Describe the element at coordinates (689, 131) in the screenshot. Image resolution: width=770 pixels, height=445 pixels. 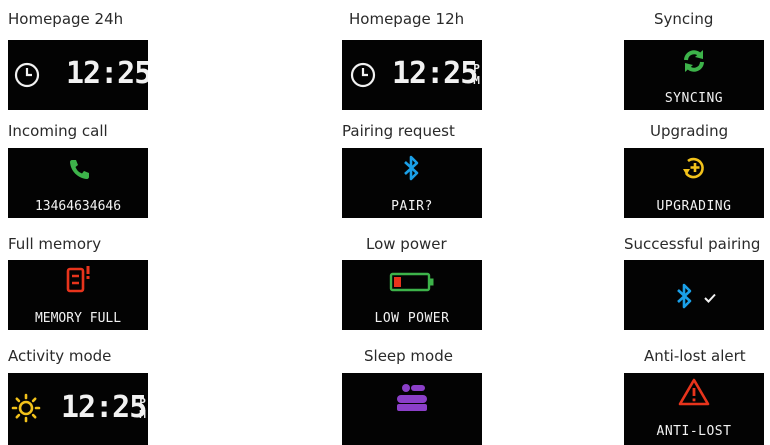
I see `caption-upgrading: Upgrading` at that location.